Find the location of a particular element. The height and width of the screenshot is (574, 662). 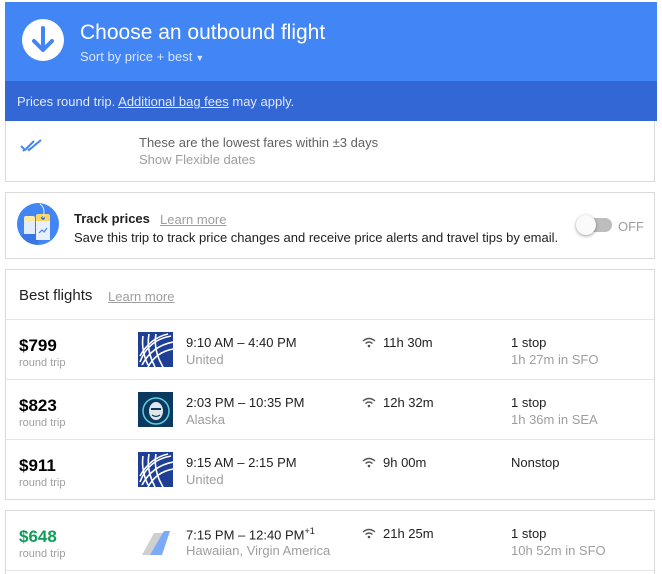

show-flexible-dates-link: Show Flexible dates is located at coordinates (197, 159).